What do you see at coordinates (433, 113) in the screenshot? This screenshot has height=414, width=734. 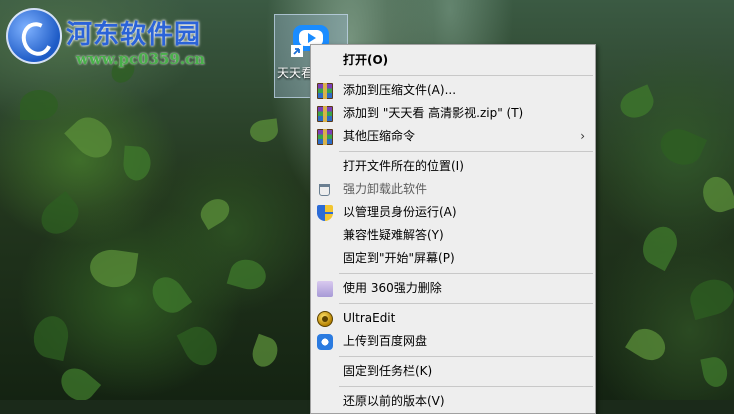 I see `menu-item-label: 添加到 "天天看 高清影视.zip" (T)` at bounding box center [433, 113].